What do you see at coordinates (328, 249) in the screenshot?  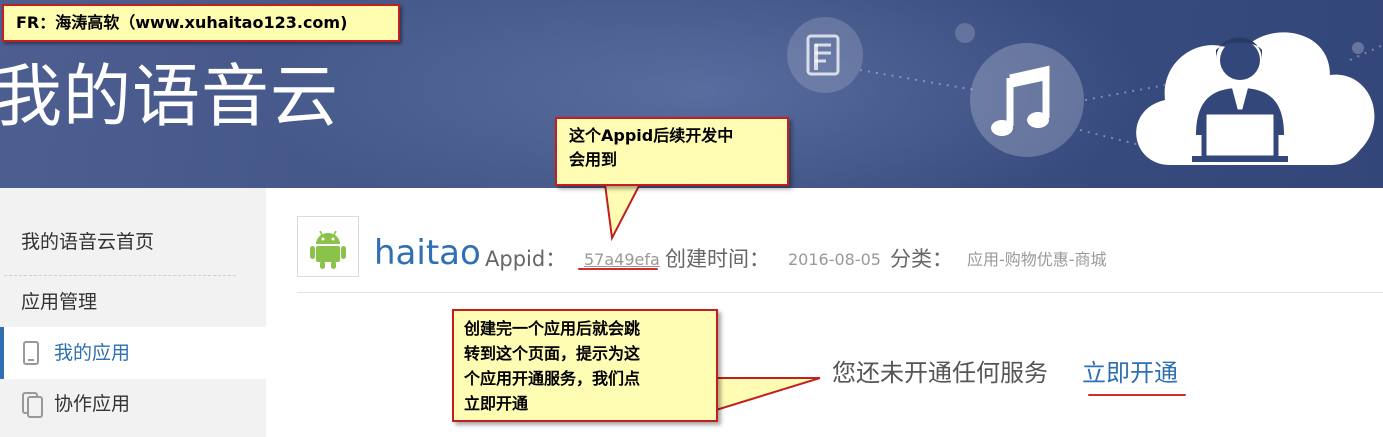 I see `android-icon` at bounding box center [328, 249].